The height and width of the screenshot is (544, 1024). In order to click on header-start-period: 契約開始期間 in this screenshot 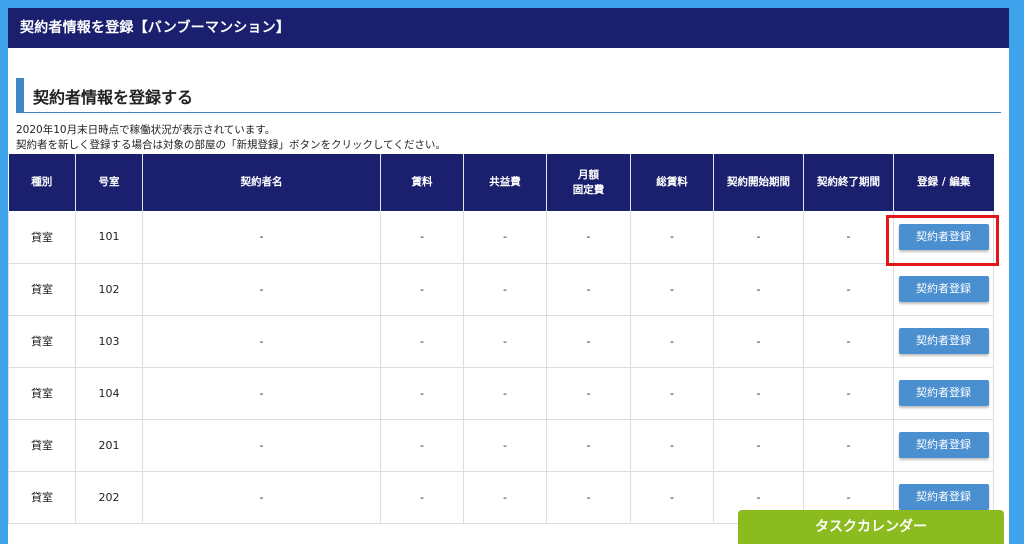, I will do `click(758, 182)`.